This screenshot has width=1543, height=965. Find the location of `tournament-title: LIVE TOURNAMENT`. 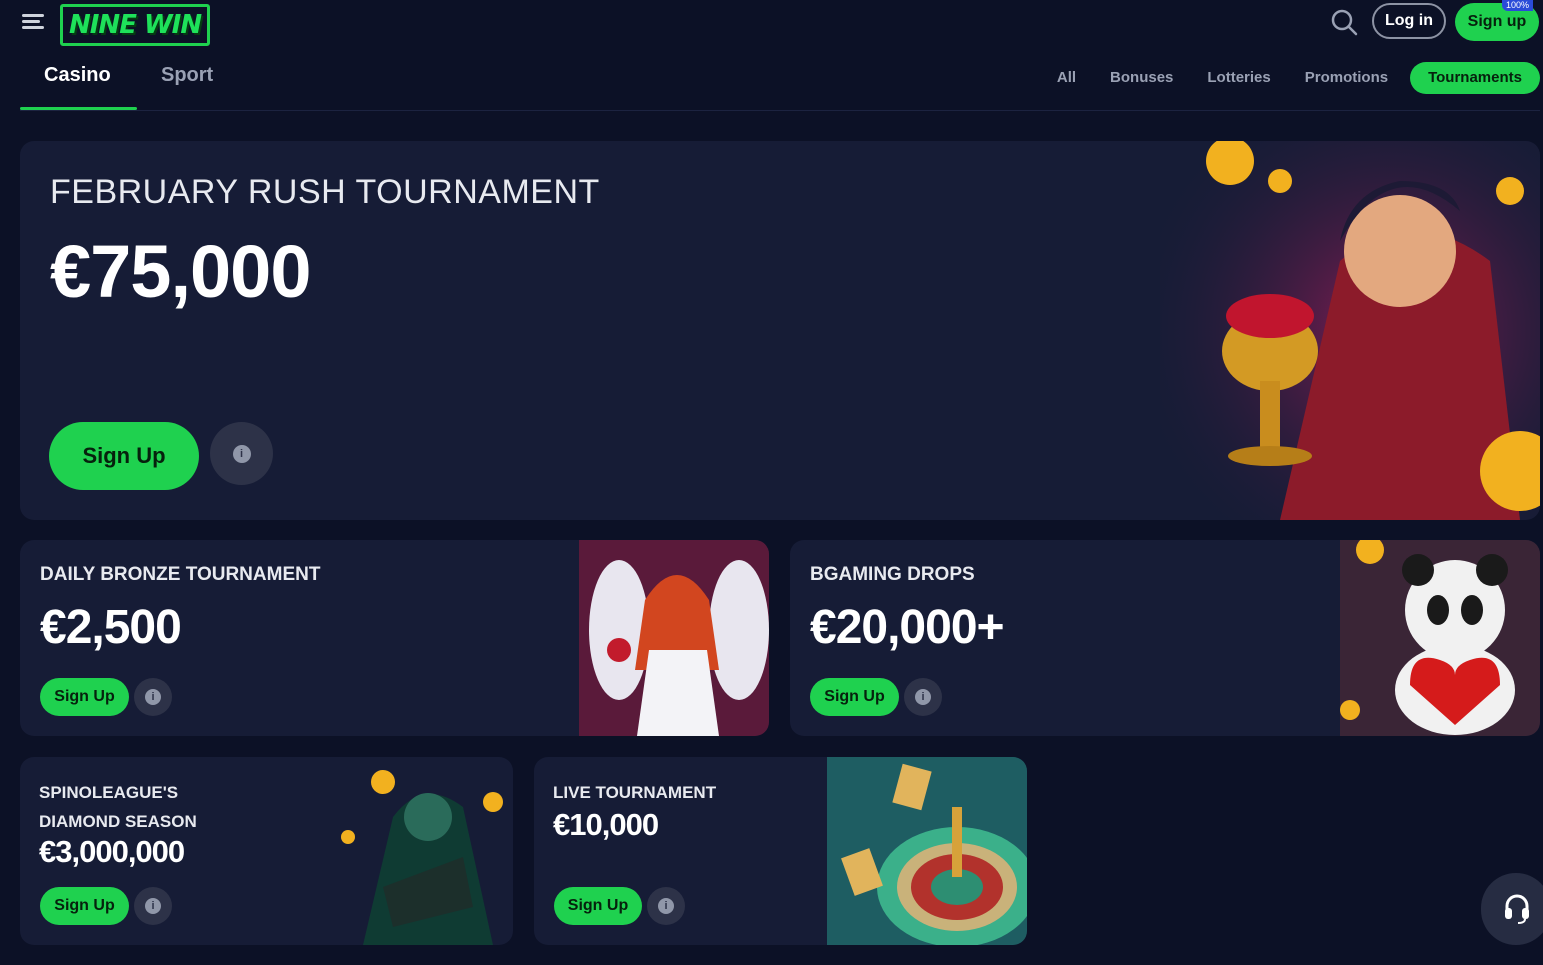

tournament-title: LIVE TOURNAMENT is located at coordinates (635, 792).